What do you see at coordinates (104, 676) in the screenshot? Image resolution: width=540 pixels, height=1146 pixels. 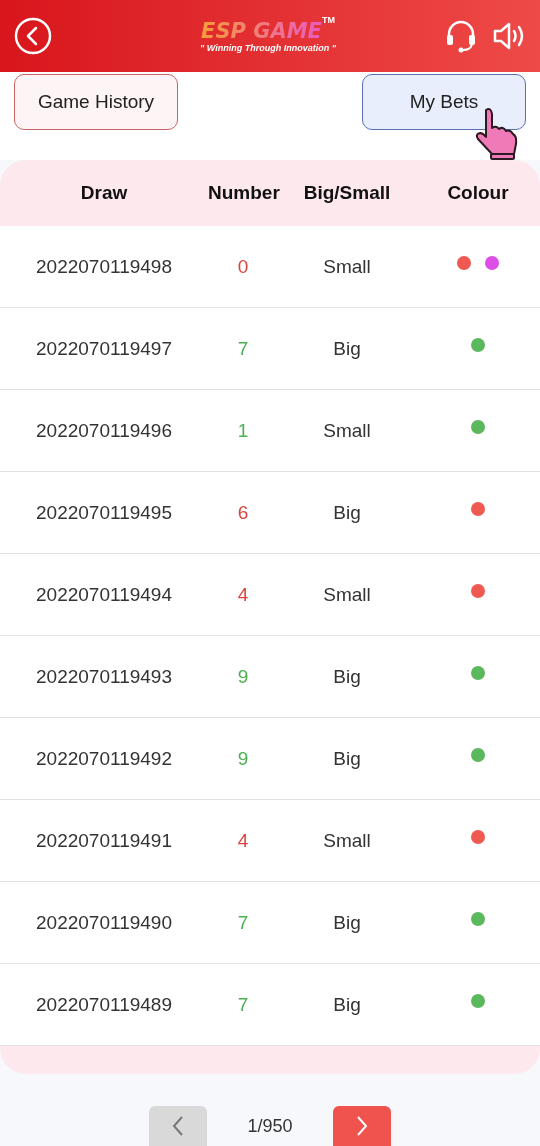 I see `table-cell-text: 2022070119493` at bounding box center [104, 676].